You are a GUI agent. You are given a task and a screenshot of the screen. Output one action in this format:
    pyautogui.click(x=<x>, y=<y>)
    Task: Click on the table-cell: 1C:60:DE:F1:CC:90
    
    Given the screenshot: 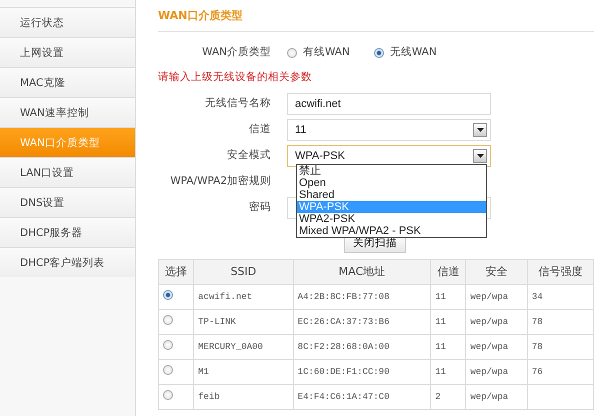 What is the action you would take?
    pyautogui.click(x=362, y=372)
    